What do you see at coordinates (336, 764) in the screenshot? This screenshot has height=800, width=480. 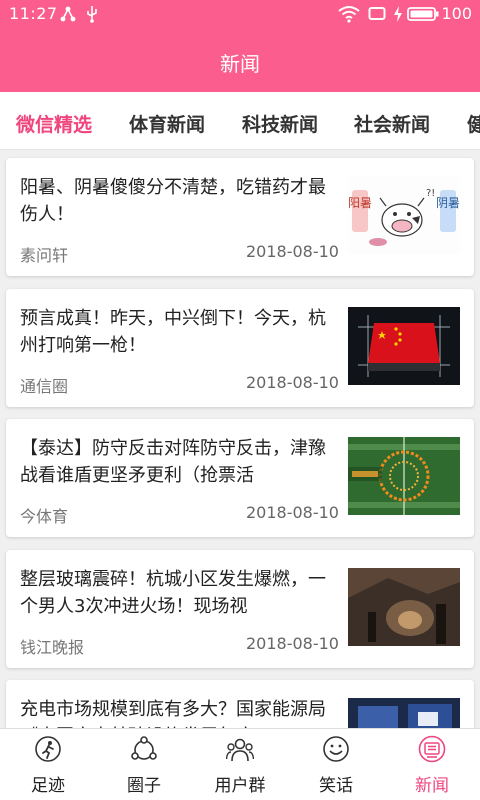 I see `nav-jokes: 笑话` at bounding box center [336, 764].